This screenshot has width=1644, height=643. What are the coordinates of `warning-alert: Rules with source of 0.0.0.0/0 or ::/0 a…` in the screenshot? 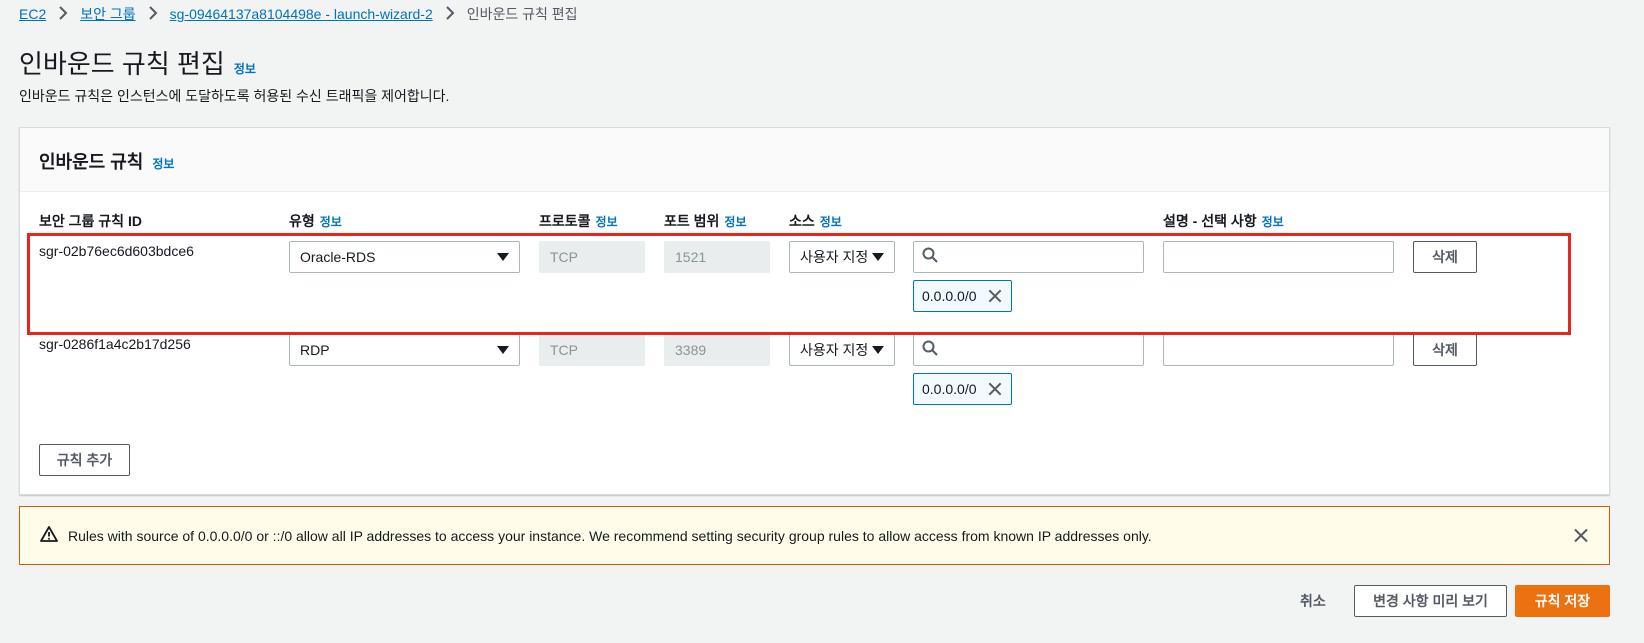 It's located at (814, 535).